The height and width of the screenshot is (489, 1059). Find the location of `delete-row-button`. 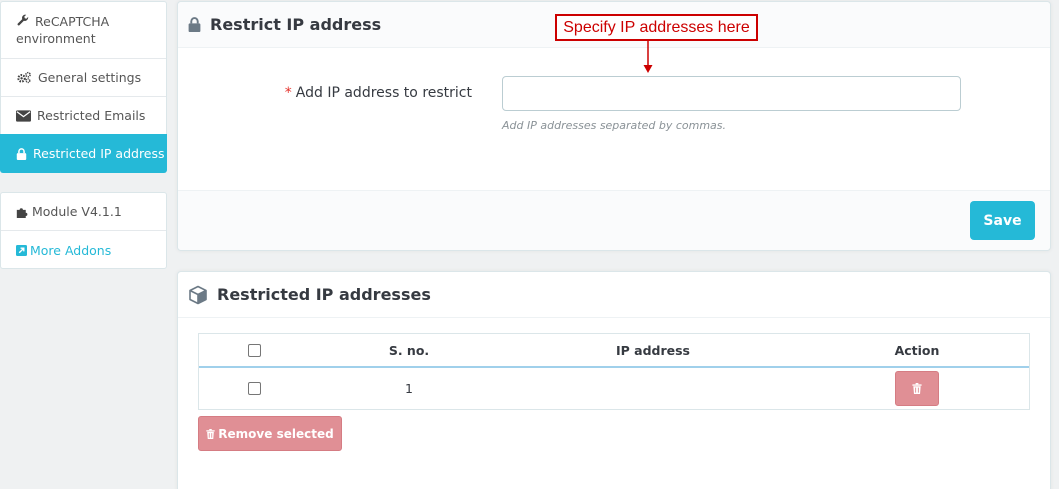

delete-row-button is located at coordinates (917, 388).